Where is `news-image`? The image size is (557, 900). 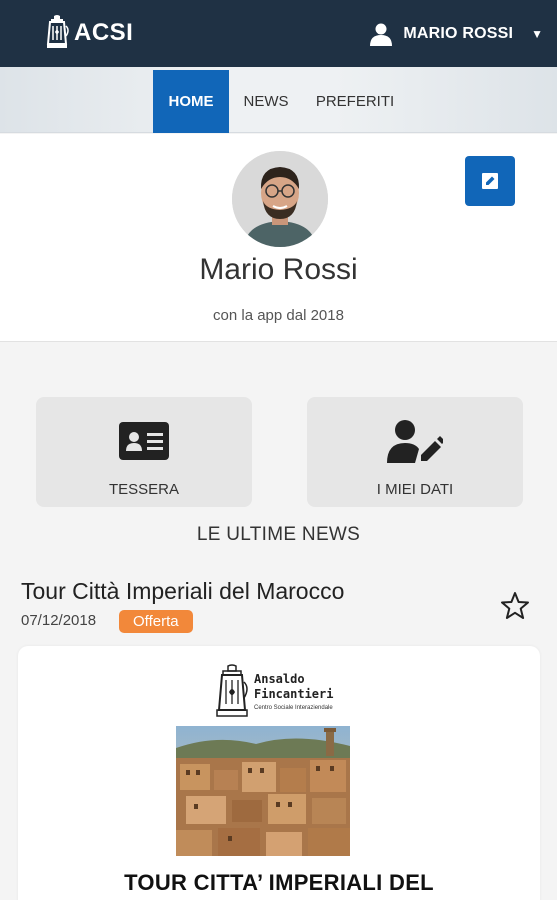
news-image is located at coordinates (263, 791).